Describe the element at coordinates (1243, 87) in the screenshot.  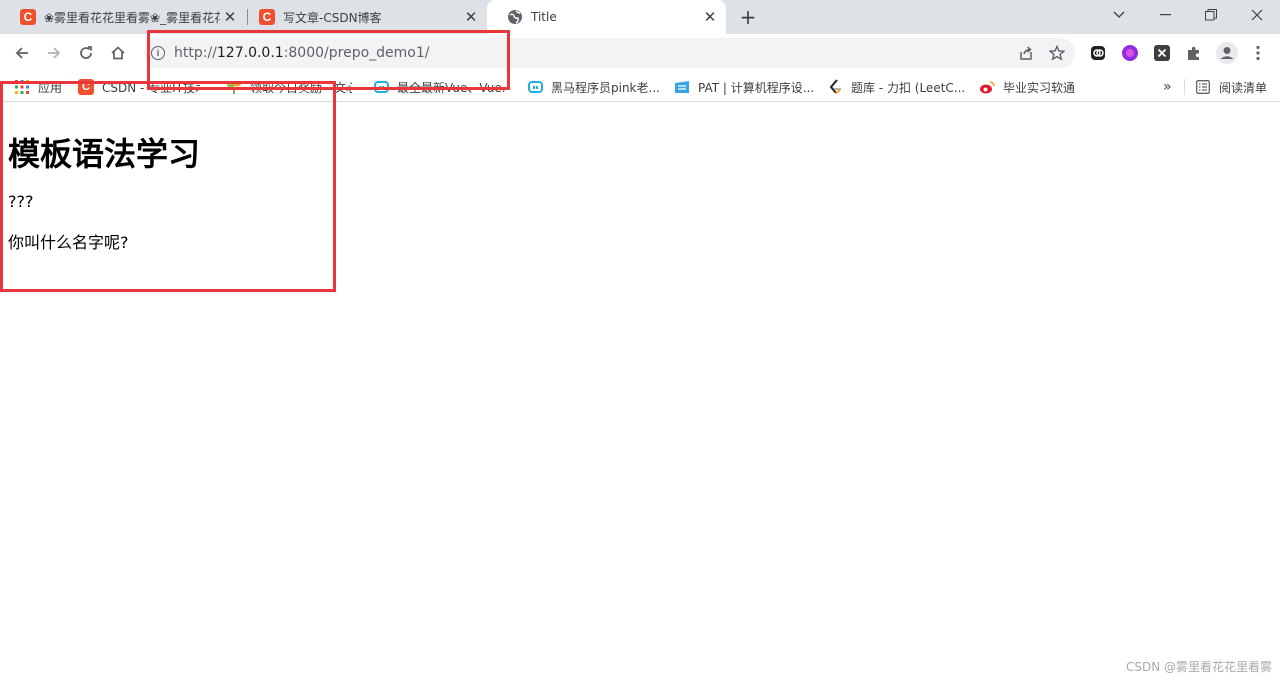
I see `reading-list-label: 阅读清单` at that location.